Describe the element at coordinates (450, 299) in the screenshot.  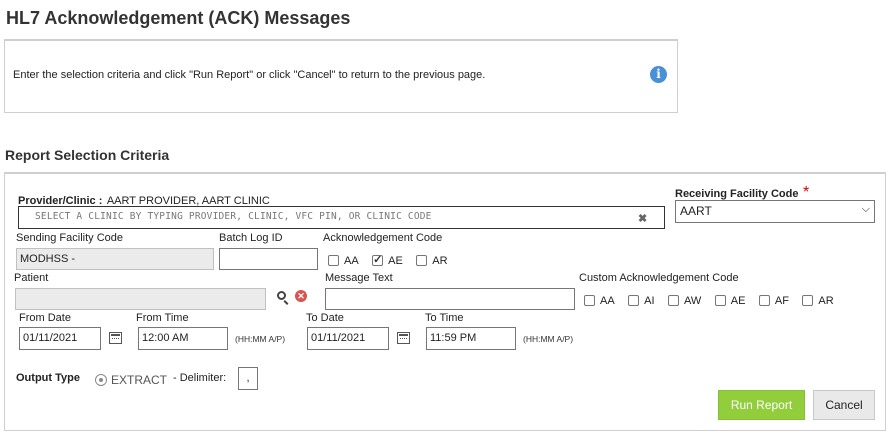
I see `message-text-input` at that location.